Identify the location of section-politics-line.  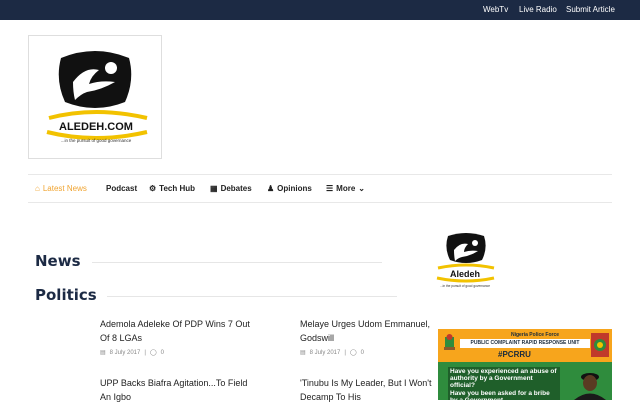
(252, 296).